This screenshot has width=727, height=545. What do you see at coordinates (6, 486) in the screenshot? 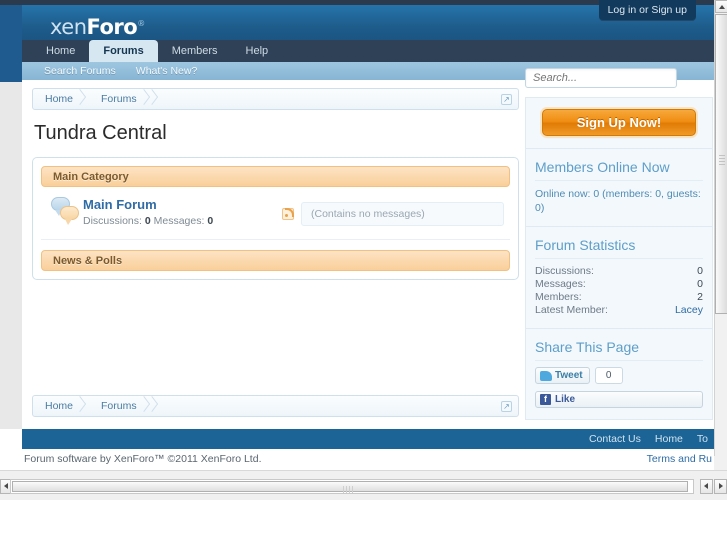
I see `triangle-left-icon` at bounding box center [6, 486].